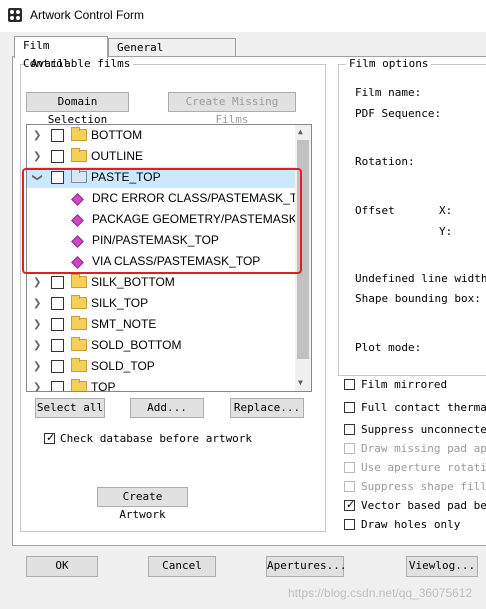 The image size is (486, 609). What do you see at coordinates (162, 156) in the screenshot?
I see `tree-item-outline: ❯ OUTLINE` at bounding box center [162, 156].